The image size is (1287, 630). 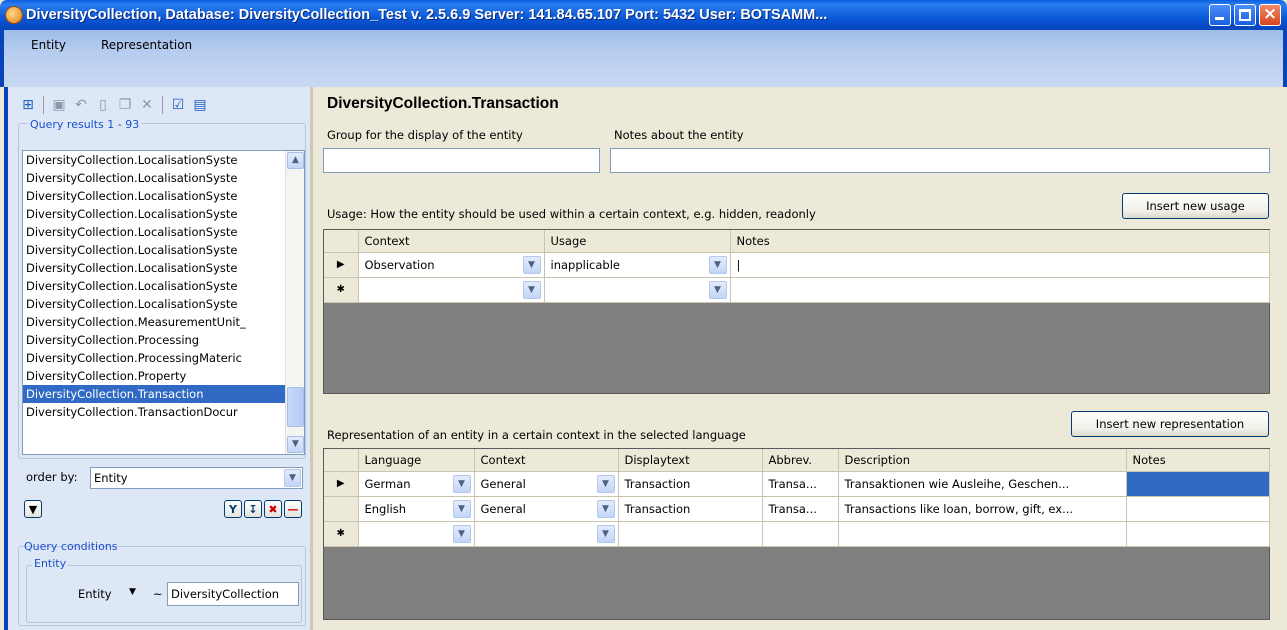 What do you see at coordinates (48, 45) in the screenshot?
I see `menu-entity: Entity` at bounding box center [48, 45].